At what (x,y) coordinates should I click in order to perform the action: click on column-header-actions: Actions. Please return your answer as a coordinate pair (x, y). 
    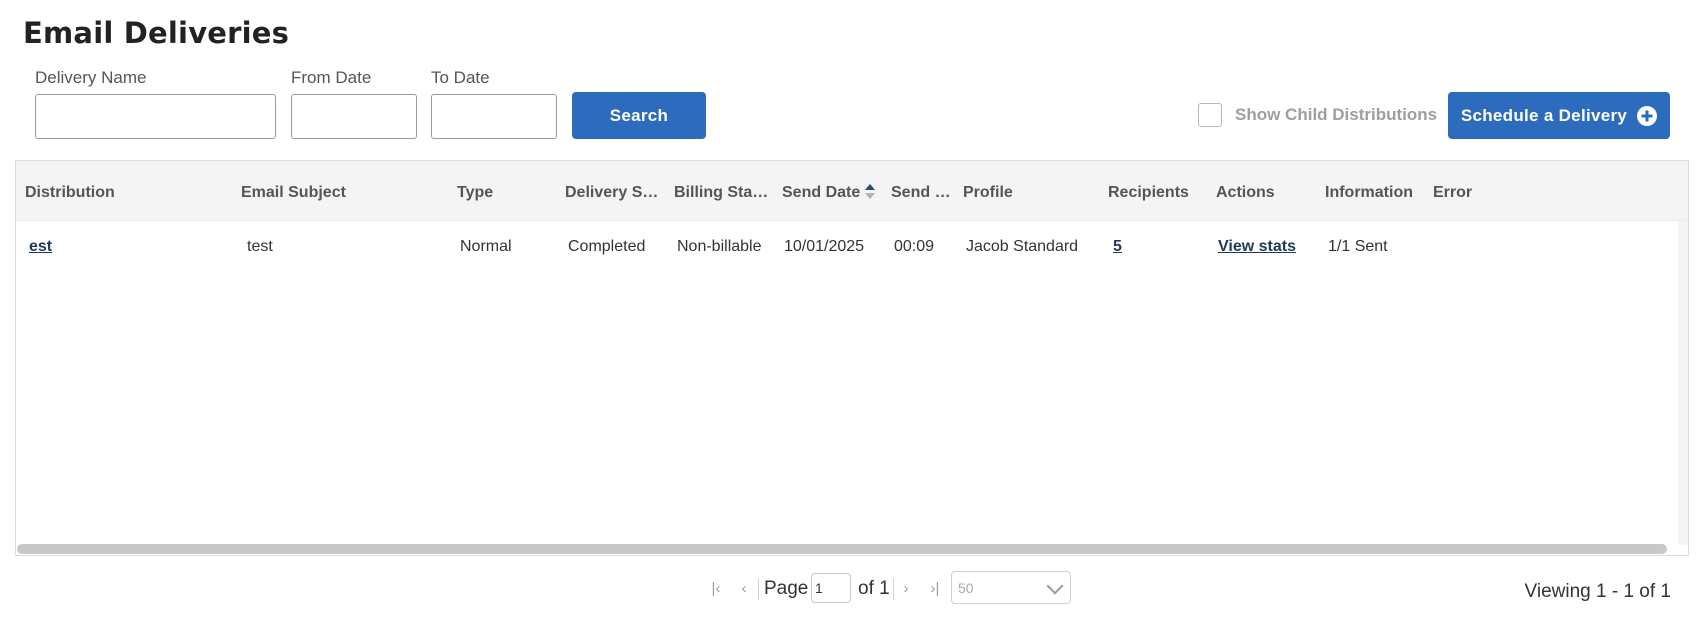
    Looking at the image, I should click on (1266, 193).